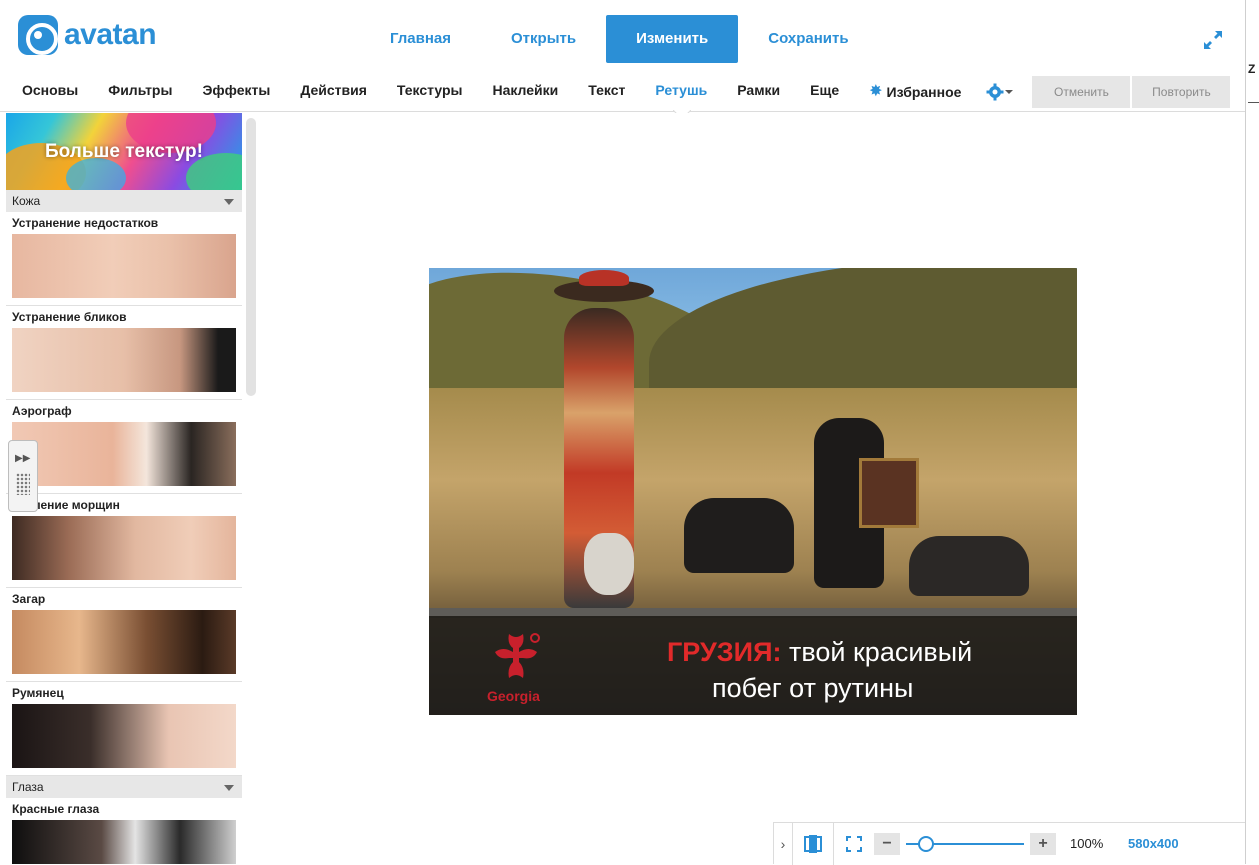 This screenshot has height=865, width=1259. Describe the element at coordinates (23, 484) in the screenshot. I see `grip-icon` at that location.